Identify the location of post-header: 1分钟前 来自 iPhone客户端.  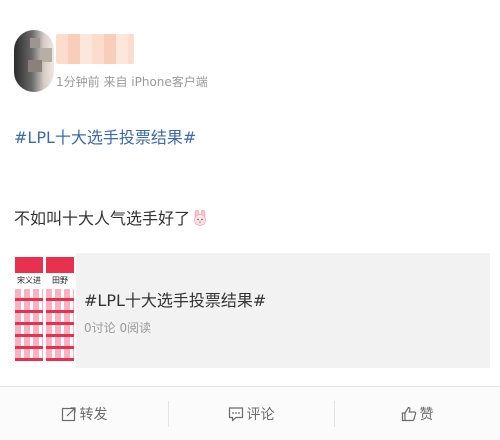
(244, 65).